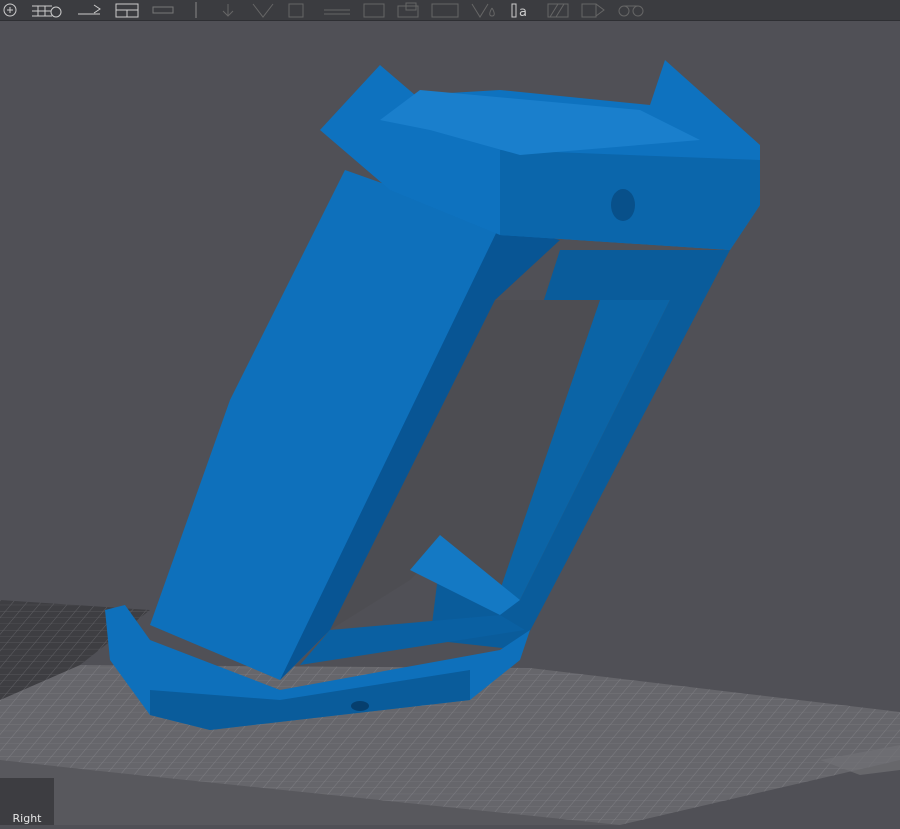 This screenshot has width=900, height=829. Describe the element at coordinates (631, 10) in the screenshot. I see `scale-icon` at that location.